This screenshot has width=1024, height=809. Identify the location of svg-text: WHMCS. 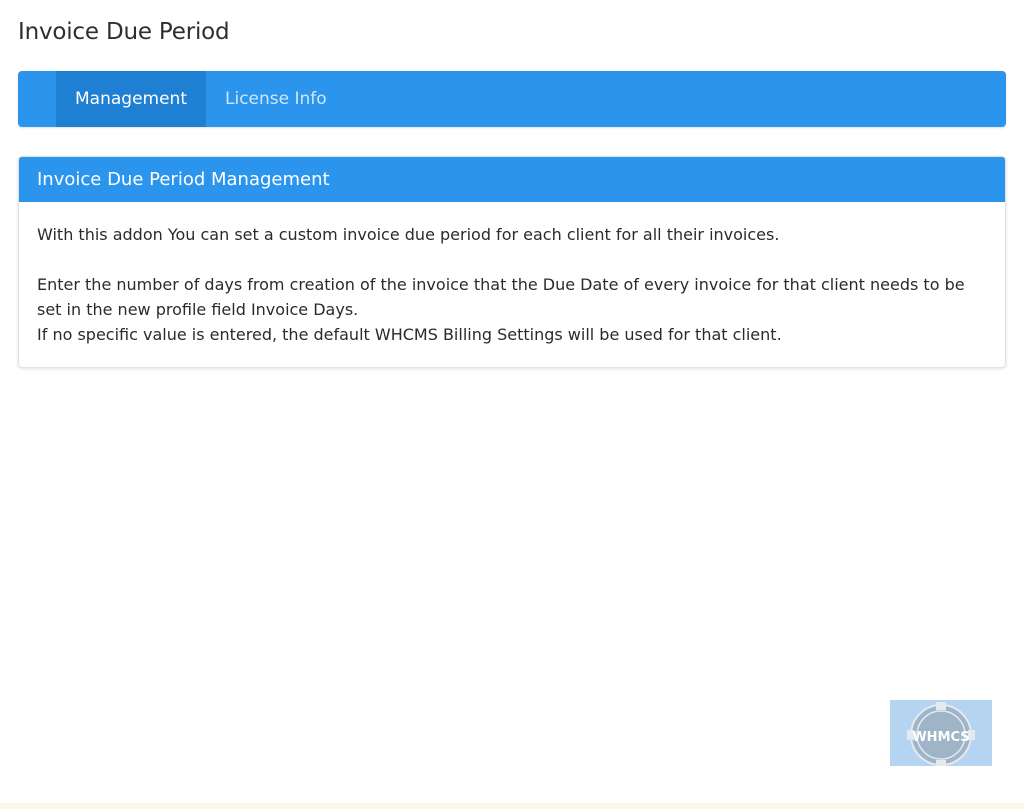
(940, 737).